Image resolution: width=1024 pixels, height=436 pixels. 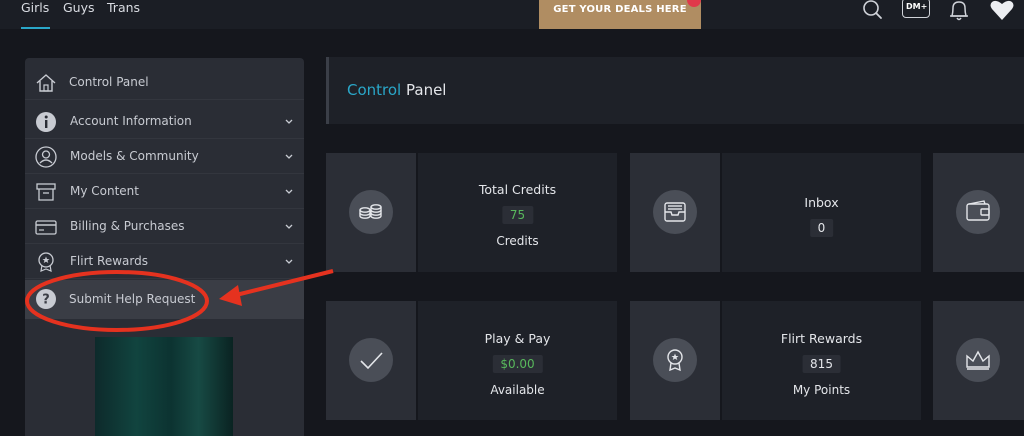 I want to click on info-icon, so click(x=46, y=122).